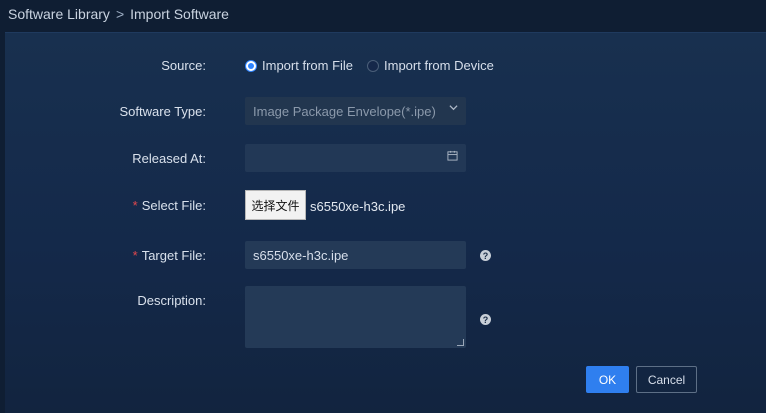 The image size is (766, 413). What do you see at coordinates (355, 317) in the screenshot?
I see `description-textarea` at bounding box center [355, 317].